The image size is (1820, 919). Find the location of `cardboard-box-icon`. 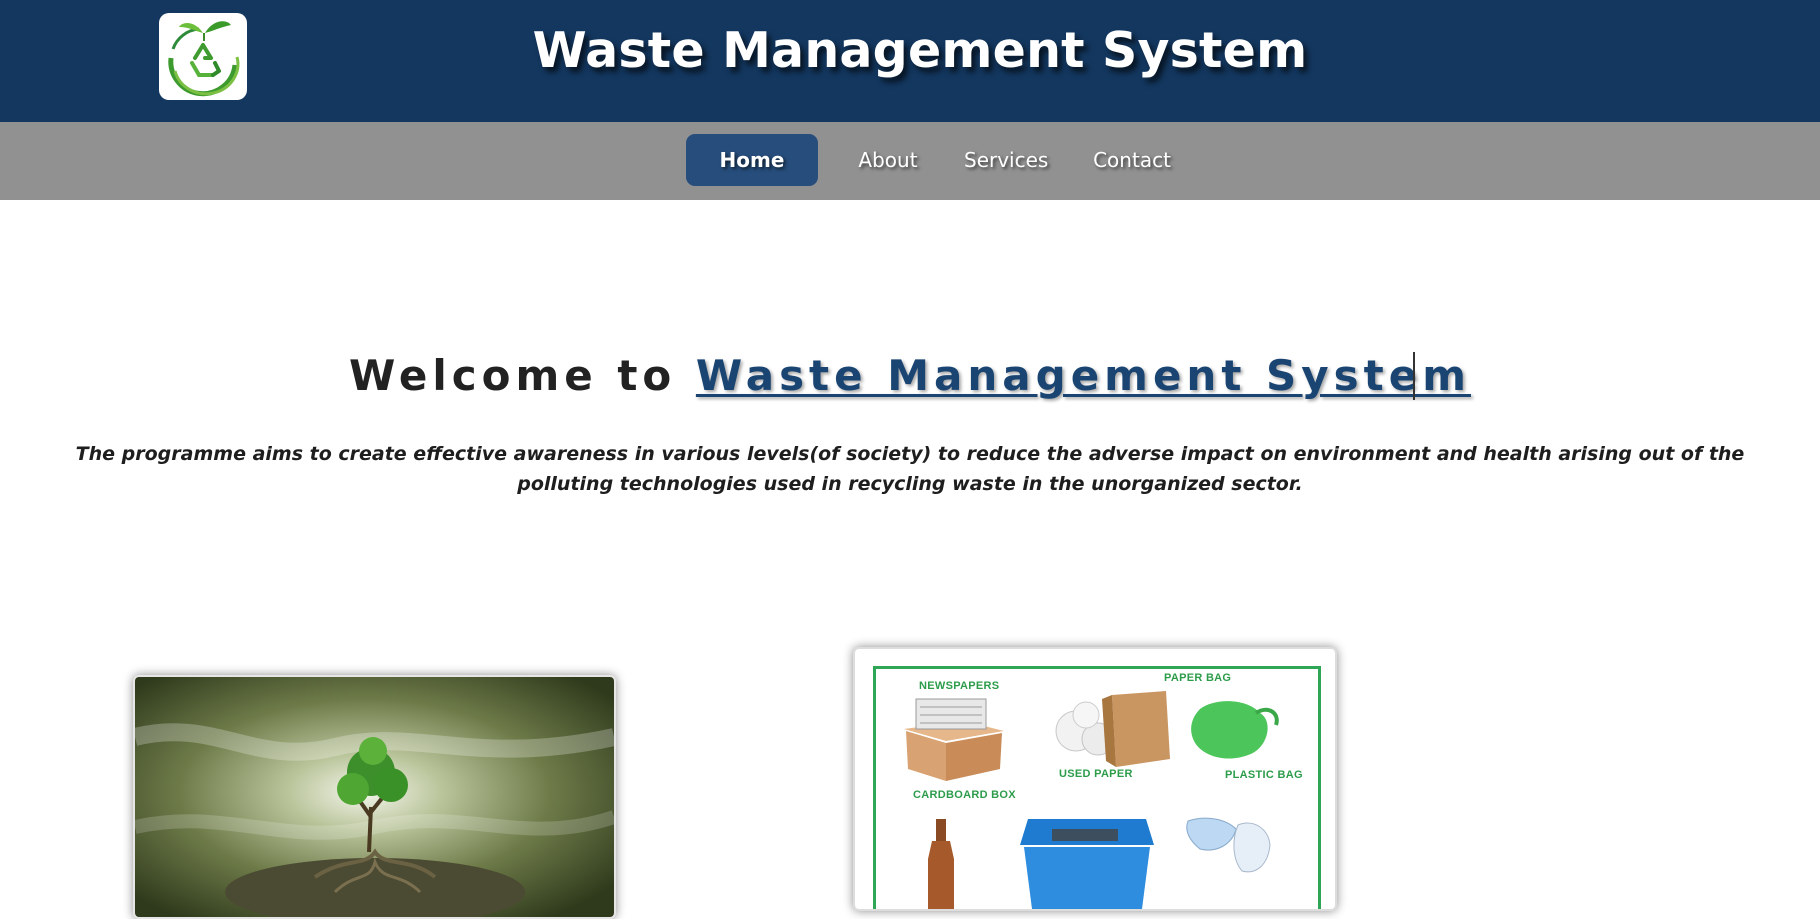

cardboard-box-icon is located at coordinates (954, 739).